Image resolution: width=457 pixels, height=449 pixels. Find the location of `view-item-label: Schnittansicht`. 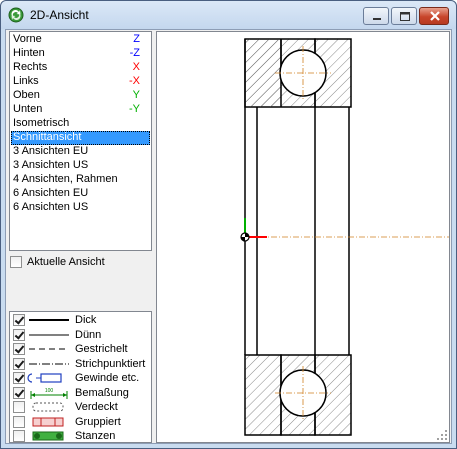

view-item-label: Schnittansicht is located at coordinates (47, 137).